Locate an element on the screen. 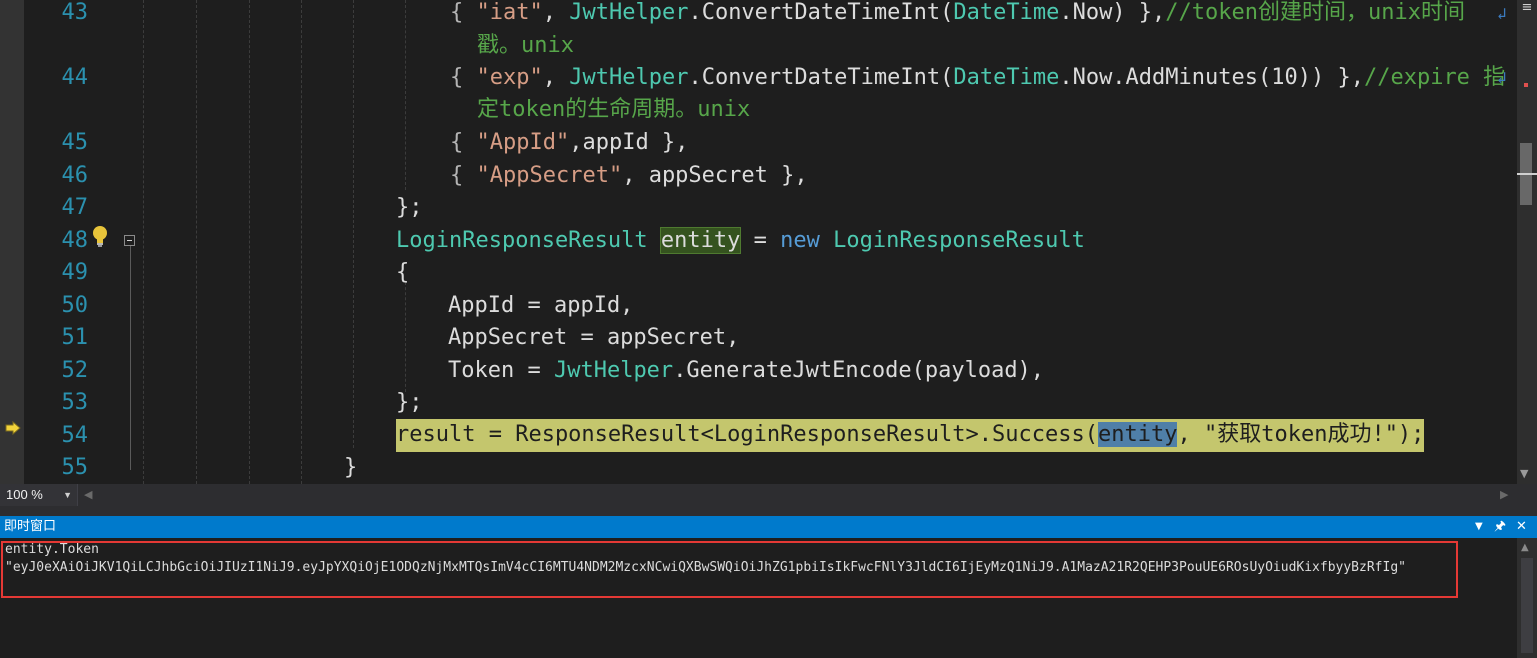 The width and height of the screenshot is (1537, 658). code-token: "AppId" is located at coordinates (523, 142).